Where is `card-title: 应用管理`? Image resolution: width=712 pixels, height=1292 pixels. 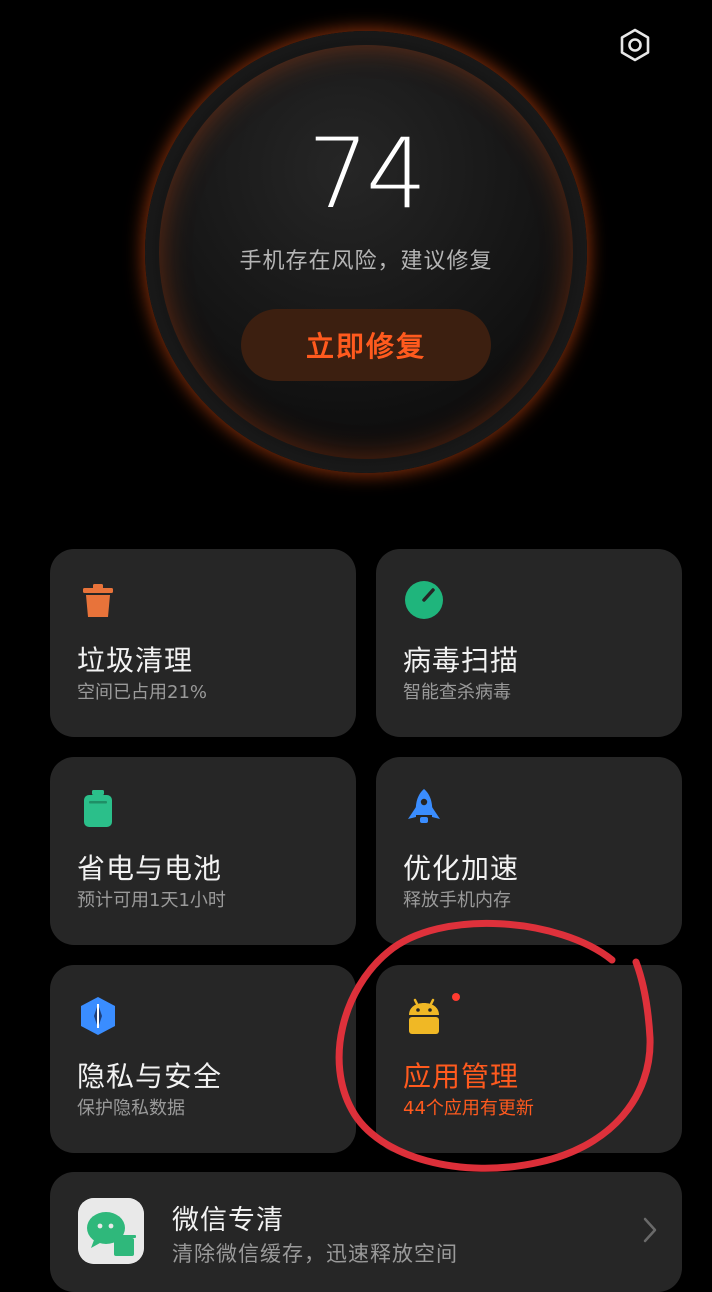 card-title: 应用管理 is located at coordinates (461, 1076).